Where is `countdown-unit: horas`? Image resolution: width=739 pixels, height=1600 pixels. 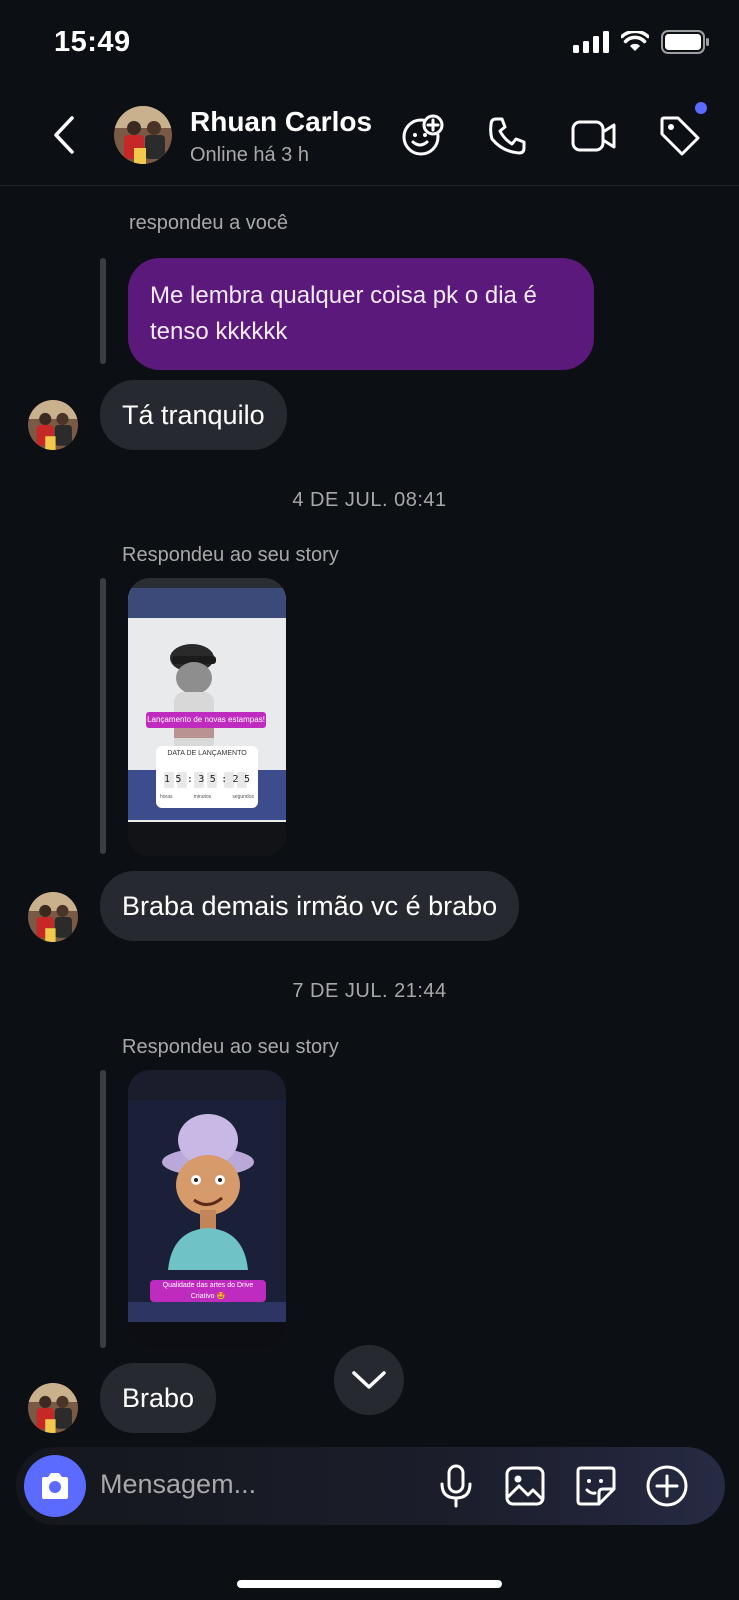 countdown-unit: horas is located at coordinates (166, 797).